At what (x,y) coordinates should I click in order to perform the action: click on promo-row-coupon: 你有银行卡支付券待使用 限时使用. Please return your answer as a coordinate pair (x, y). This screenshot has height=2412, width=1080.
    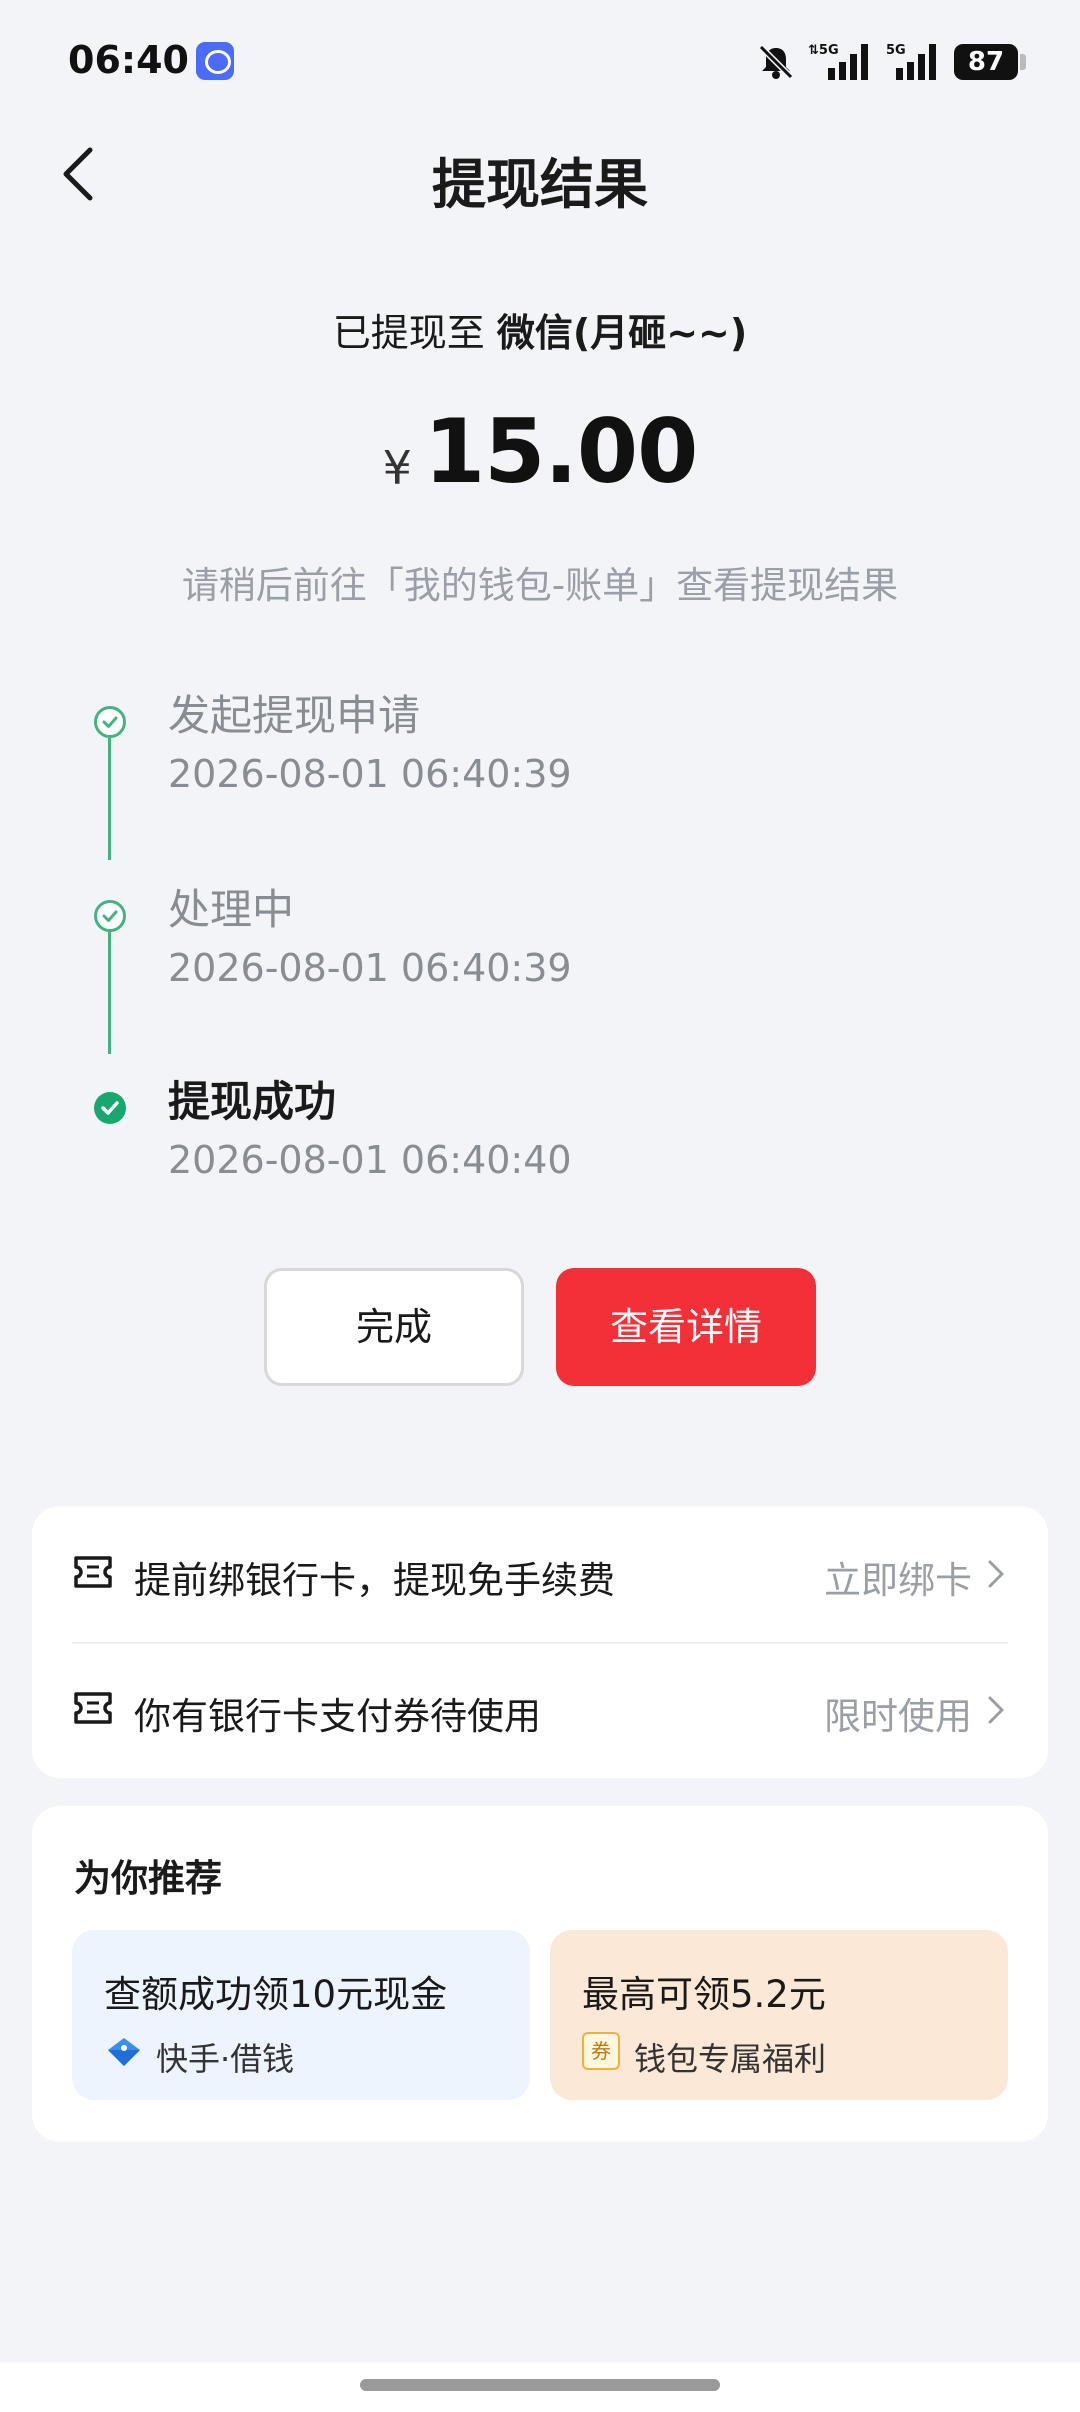
    Looking at the image, I should click on (540, 1710).